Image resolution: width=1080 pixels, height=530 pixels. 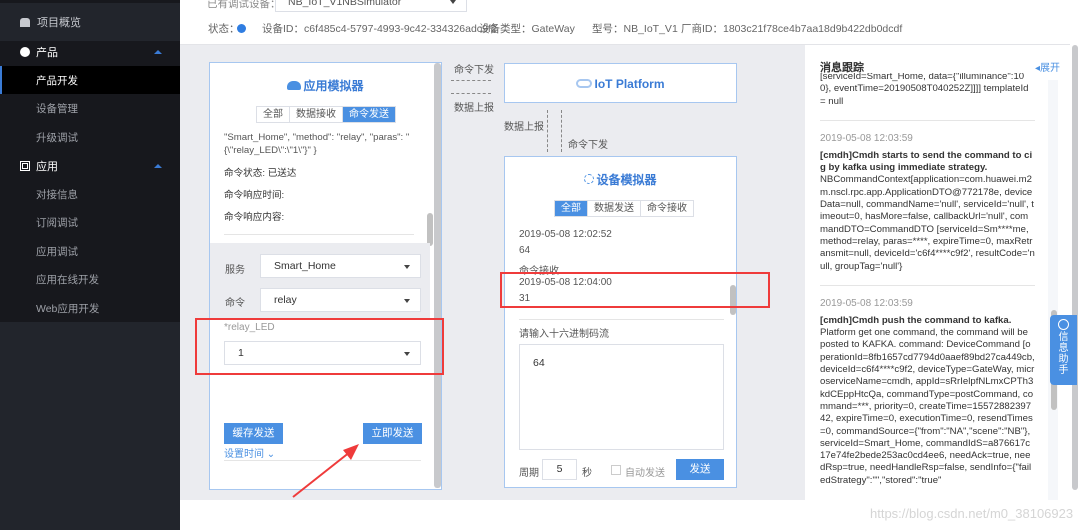 What do you see at coordinates (667, 208) in the screenshot?
I see `tab-command-receive: 命令接收` at bounding box center [667, 208].